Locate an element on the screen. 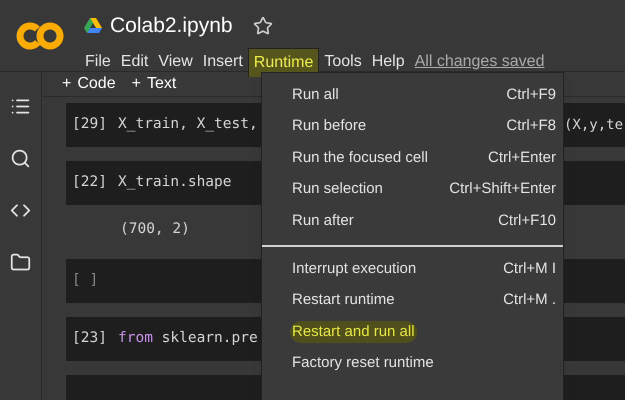 The height and width of the screenshot is (400, 625). cell-prompt: [ ] is located at coordinates (86, 280).